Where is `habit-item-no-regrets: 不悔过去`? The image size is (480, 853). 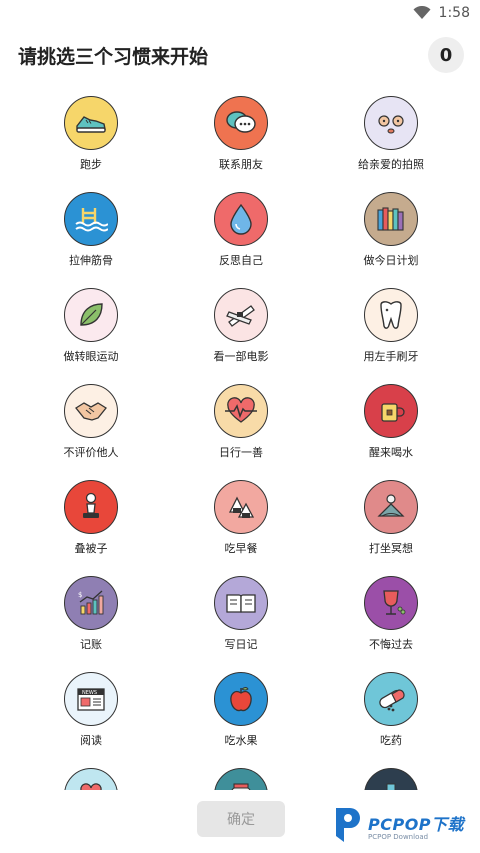
habit-item-no-regrets: 不悔过去 is located at coordinates (391, 624).